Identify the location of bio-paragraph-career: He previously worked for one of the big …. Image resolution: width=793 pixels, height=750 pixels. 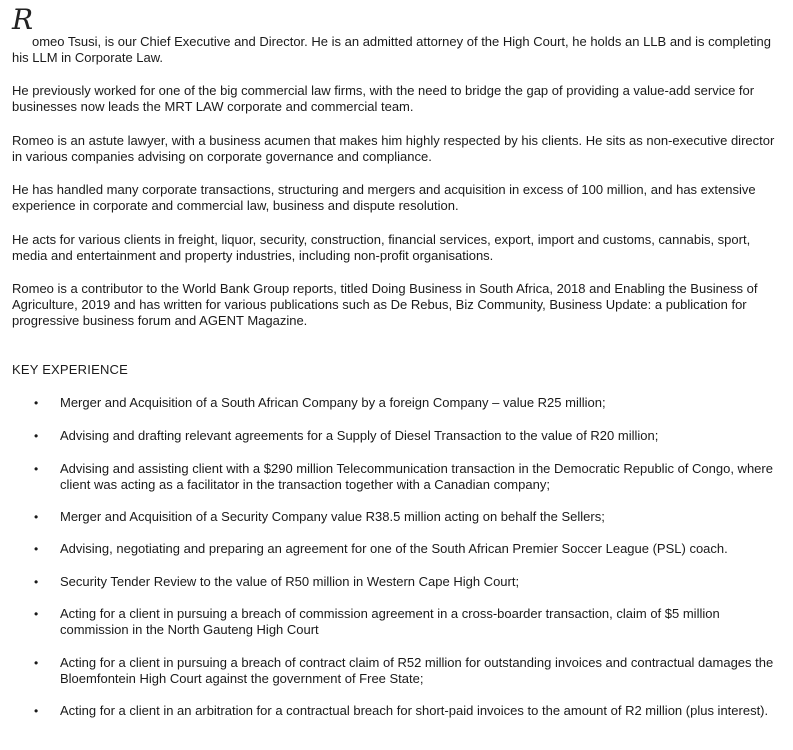
(383, 98).